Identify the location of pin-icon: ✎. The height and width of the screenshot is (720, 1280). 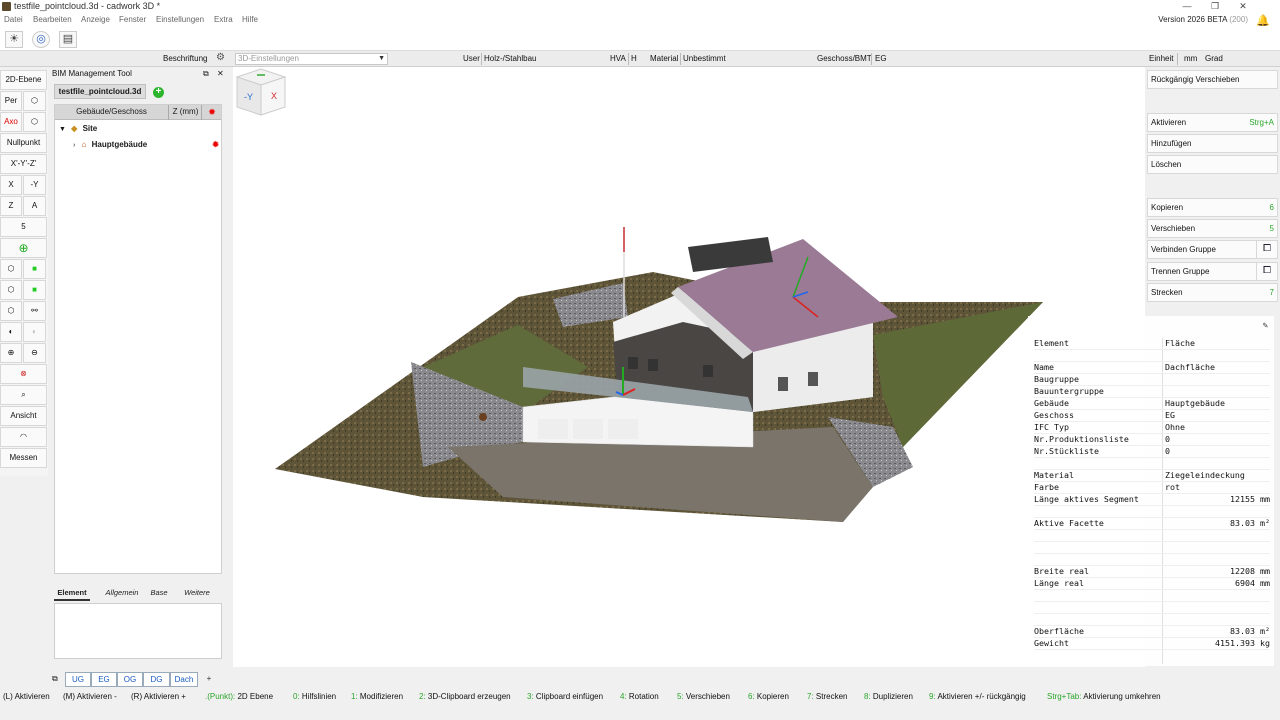
(1265, 326).